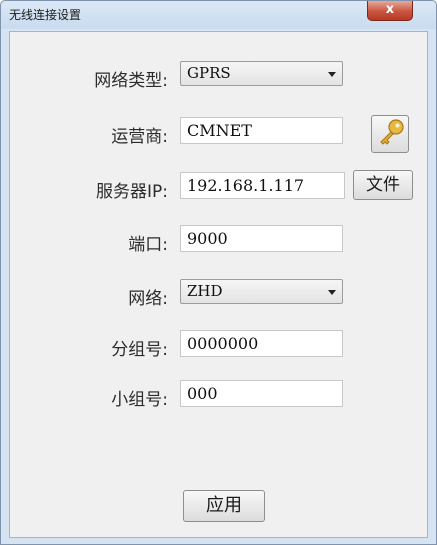 This screenshot has height=545, width=437. I want to click on network-label: 网络:, so click(148, 299).